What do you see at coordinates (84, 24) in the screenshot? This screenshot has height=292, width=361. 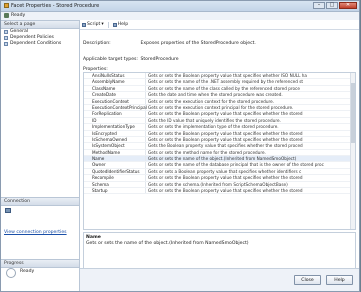 I see `script-icon` at bounding box center [84, 24].